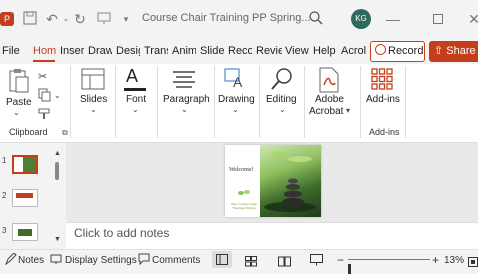 This screenshot has height=274, width=478. What do you see at coordinates (382, 81) in the screenshot?
I see `add-ins-icon` at bounding box center [382, 81].